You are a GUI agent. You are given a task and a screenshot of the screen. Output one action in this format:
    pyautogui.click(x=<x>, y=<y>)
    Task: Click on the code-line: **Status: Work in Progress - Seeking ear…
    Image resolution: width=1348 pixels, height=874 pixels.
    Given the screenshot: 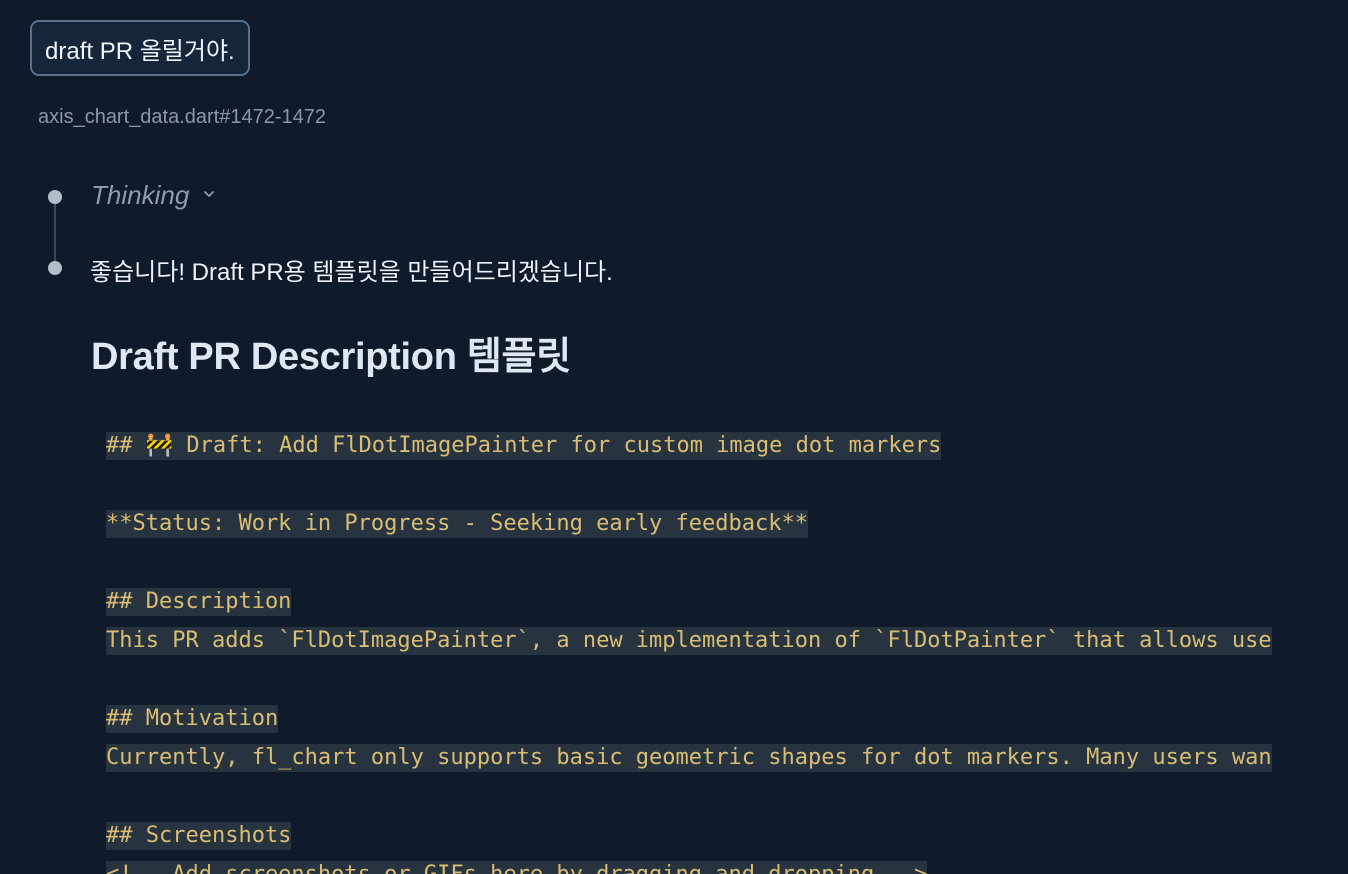 What is the action you would take?
    pyautogui.click(x=457, y=524)
    